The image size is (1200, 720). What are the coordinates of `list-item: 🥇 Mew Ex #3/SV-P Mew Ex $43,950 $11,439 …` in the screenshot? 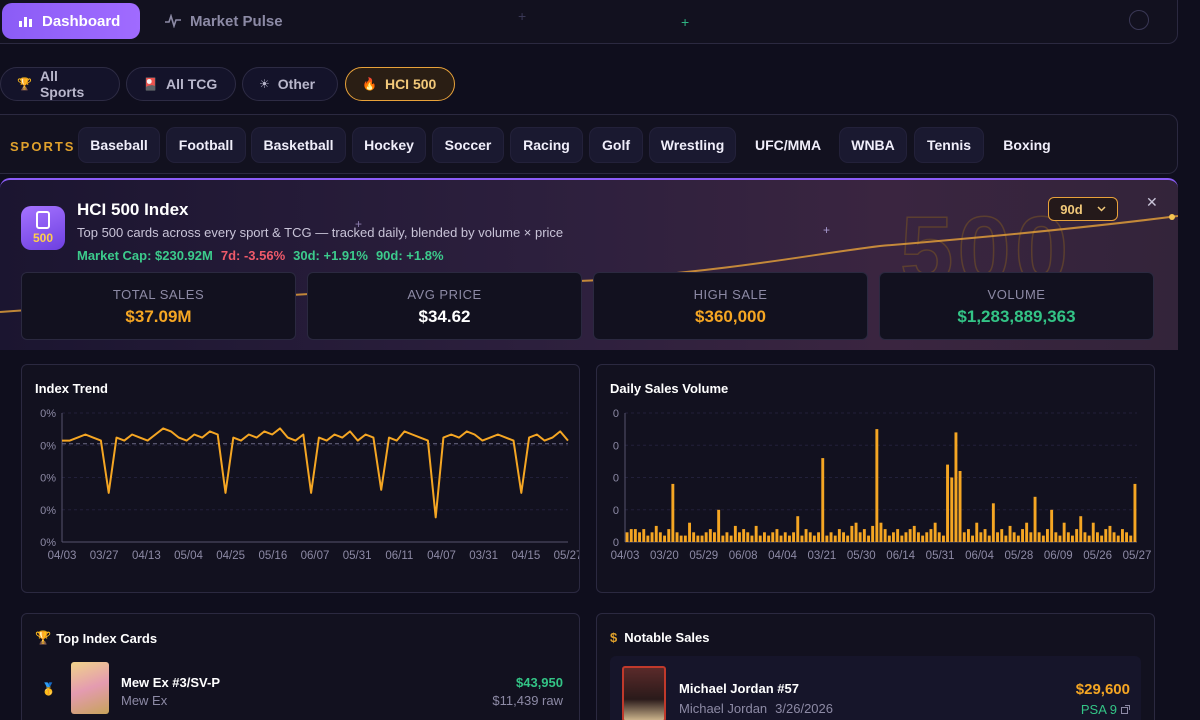 It's located at (300, 688).